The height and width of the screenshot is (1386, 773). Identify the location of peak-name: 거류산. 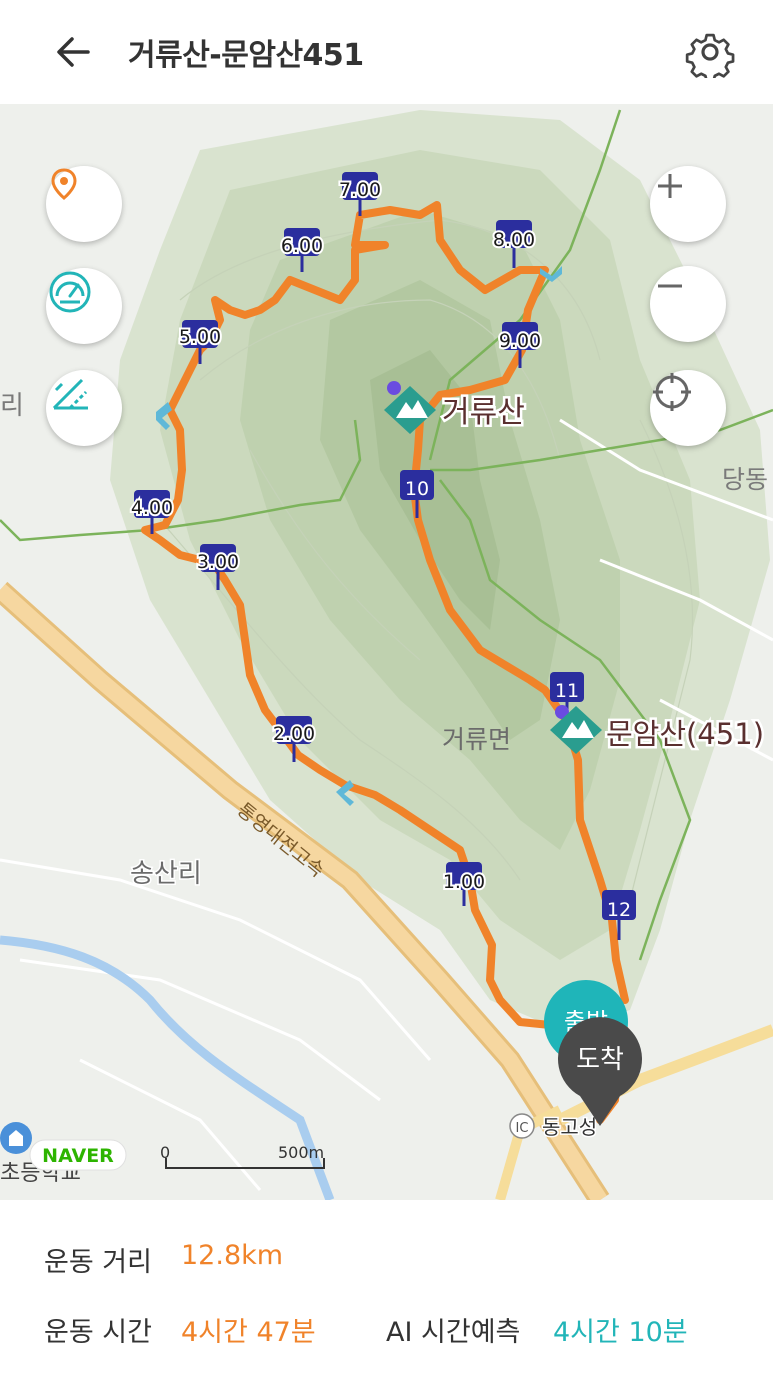
(483, 412).